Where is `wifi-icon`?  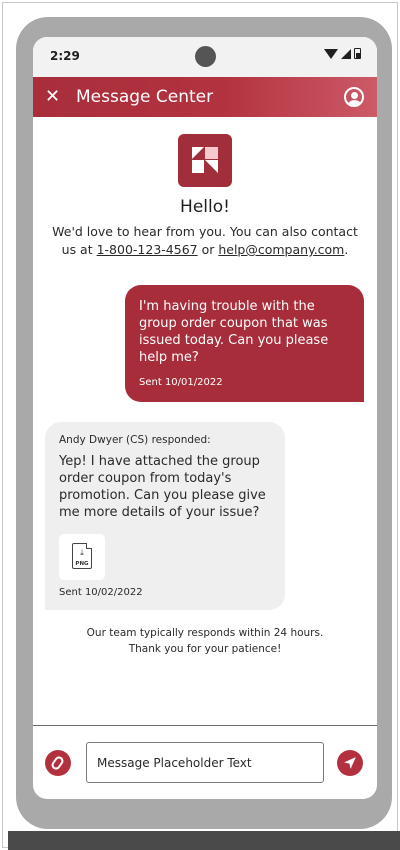 wifi-icon is located at coordinates (331, 53).